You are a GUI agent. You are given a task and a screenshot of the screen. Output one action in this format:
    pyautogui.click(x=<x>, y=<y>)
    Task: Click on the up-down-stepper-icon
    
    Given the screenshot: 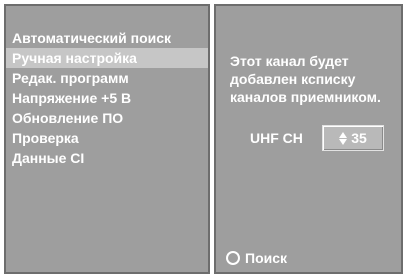 What is the action you would take?
    pyautogui.click(x=343, y=138)
    